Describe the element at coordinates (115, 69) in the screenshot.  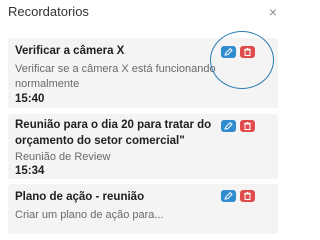
I see `reminder-description: Verificar se a câmera X está funcionando` at that location.